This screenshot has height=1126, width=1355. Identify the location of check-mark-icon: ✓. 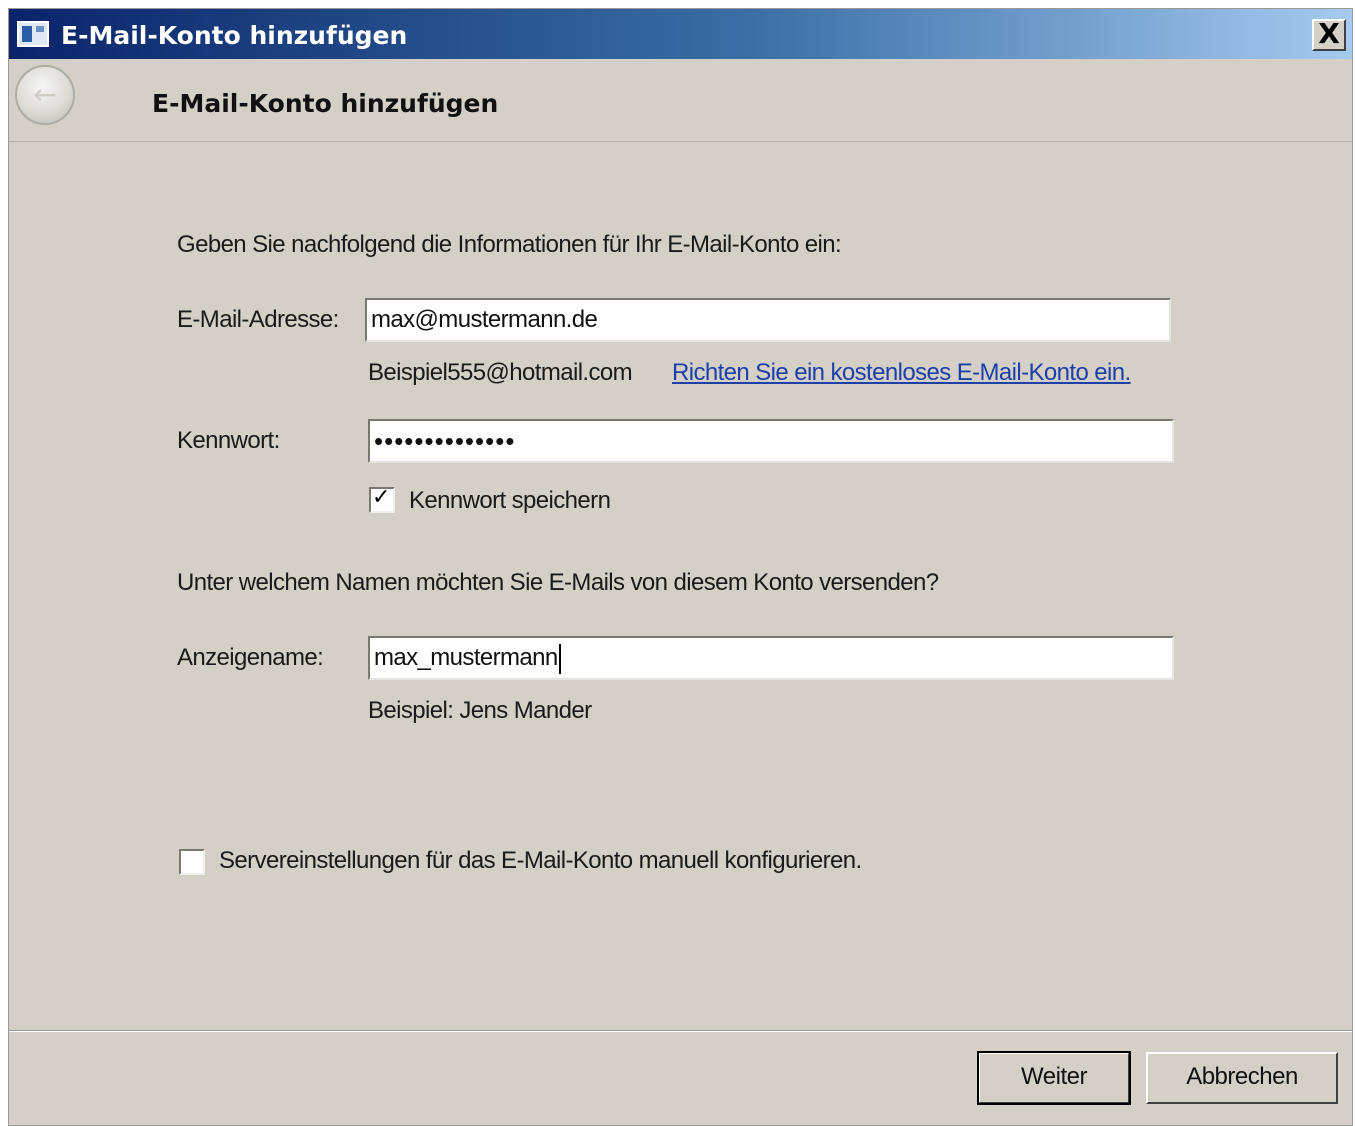
(381, 497).